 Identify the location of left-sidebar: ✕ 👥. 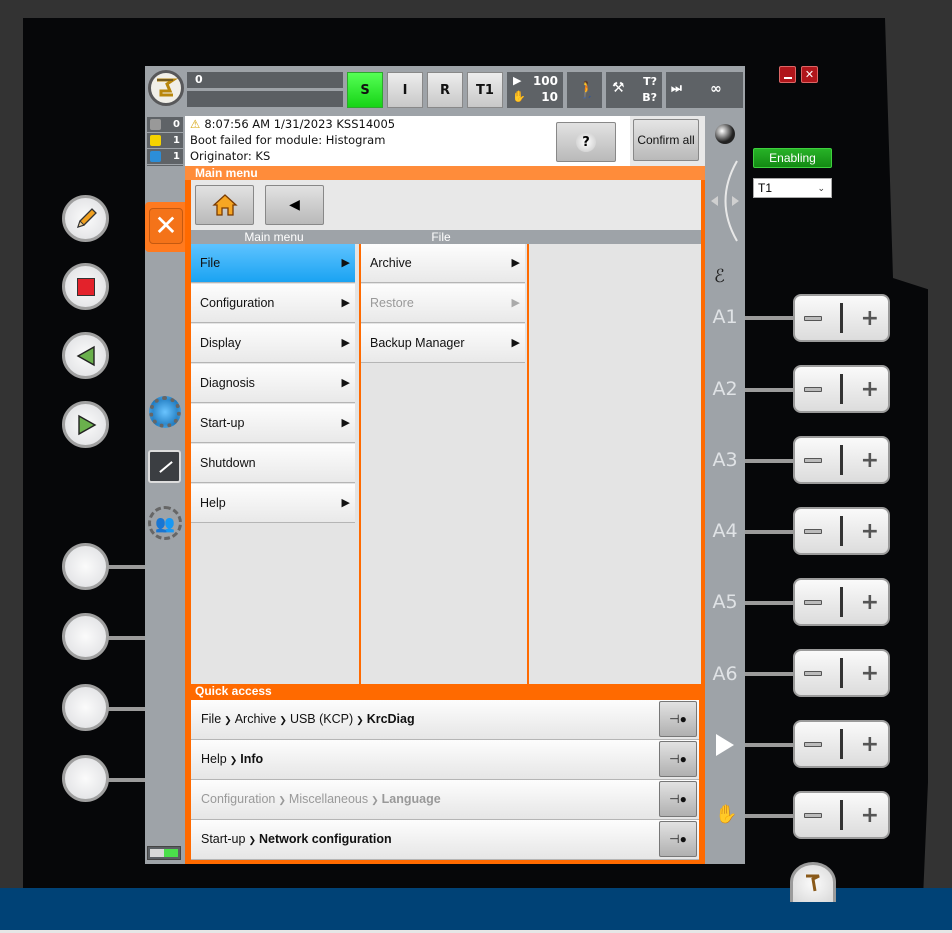
(167, 515).